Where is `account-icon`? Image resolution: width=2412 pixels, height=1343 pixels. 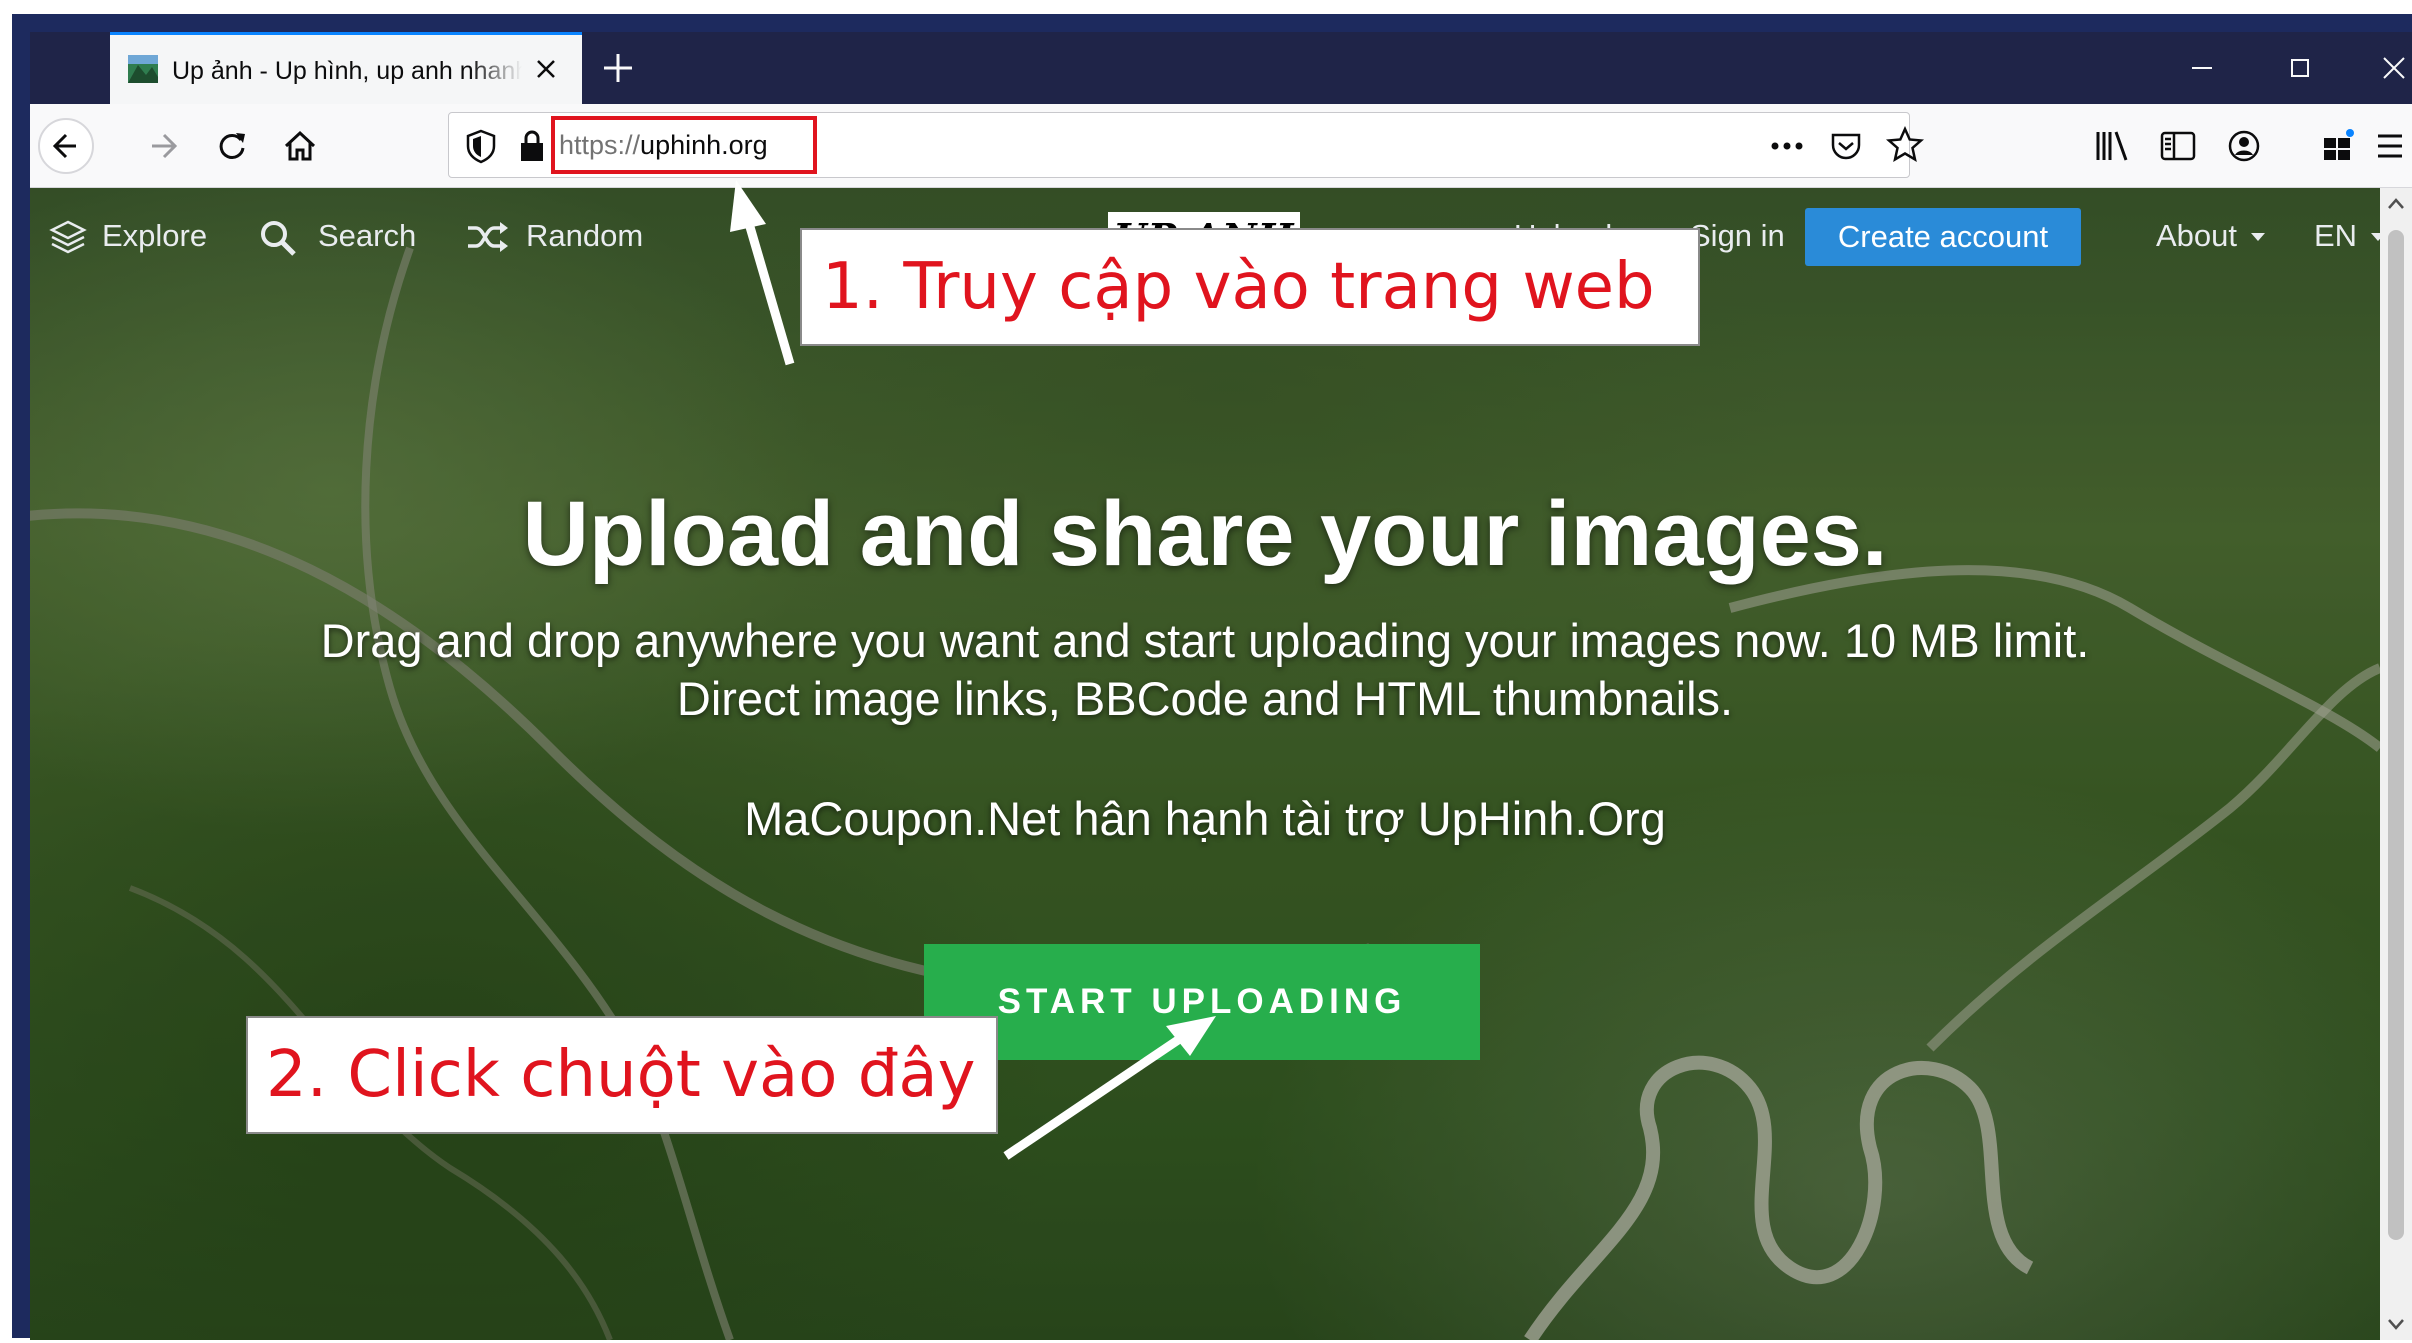
account-icon is located at coordinates (2244, 146).